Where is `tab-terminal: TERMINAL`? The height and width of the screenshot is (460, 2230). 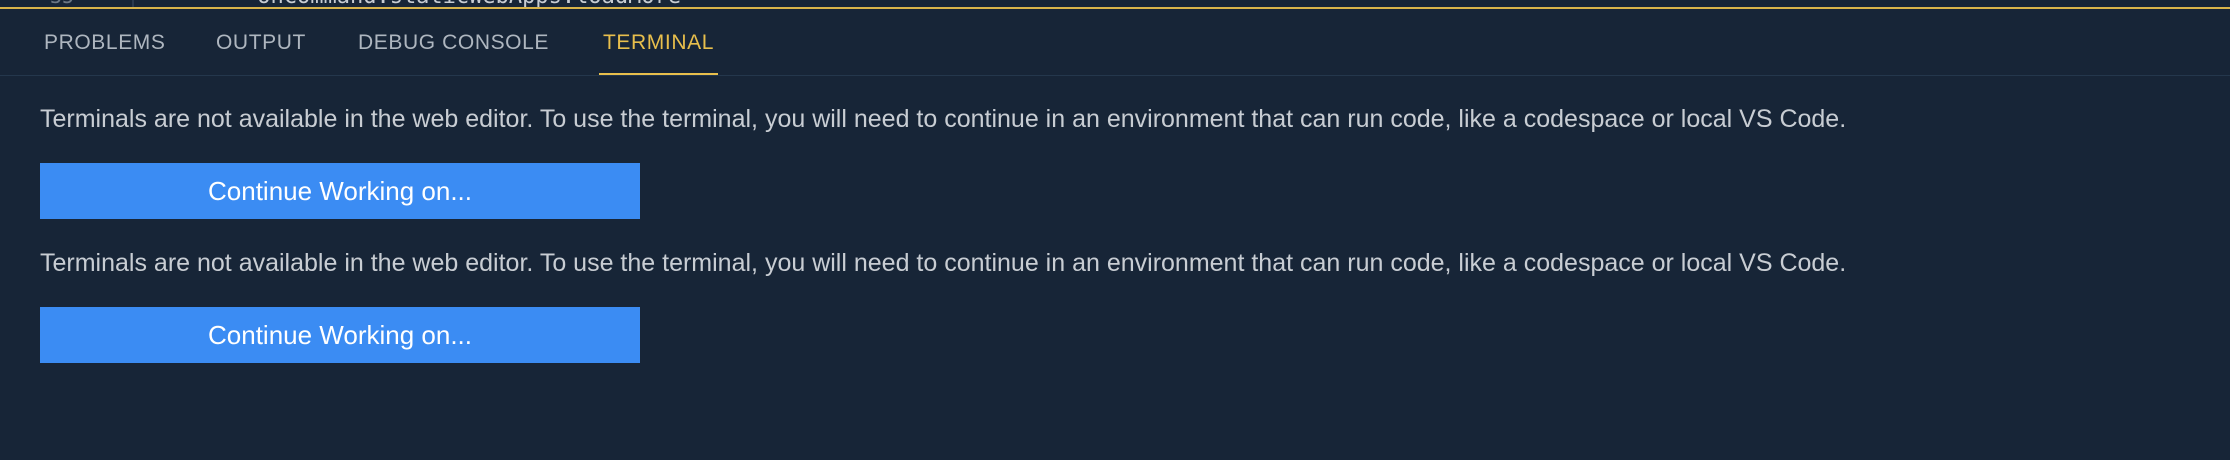
tab-terminal: TERMINAL is located at coordinates (658, 42).